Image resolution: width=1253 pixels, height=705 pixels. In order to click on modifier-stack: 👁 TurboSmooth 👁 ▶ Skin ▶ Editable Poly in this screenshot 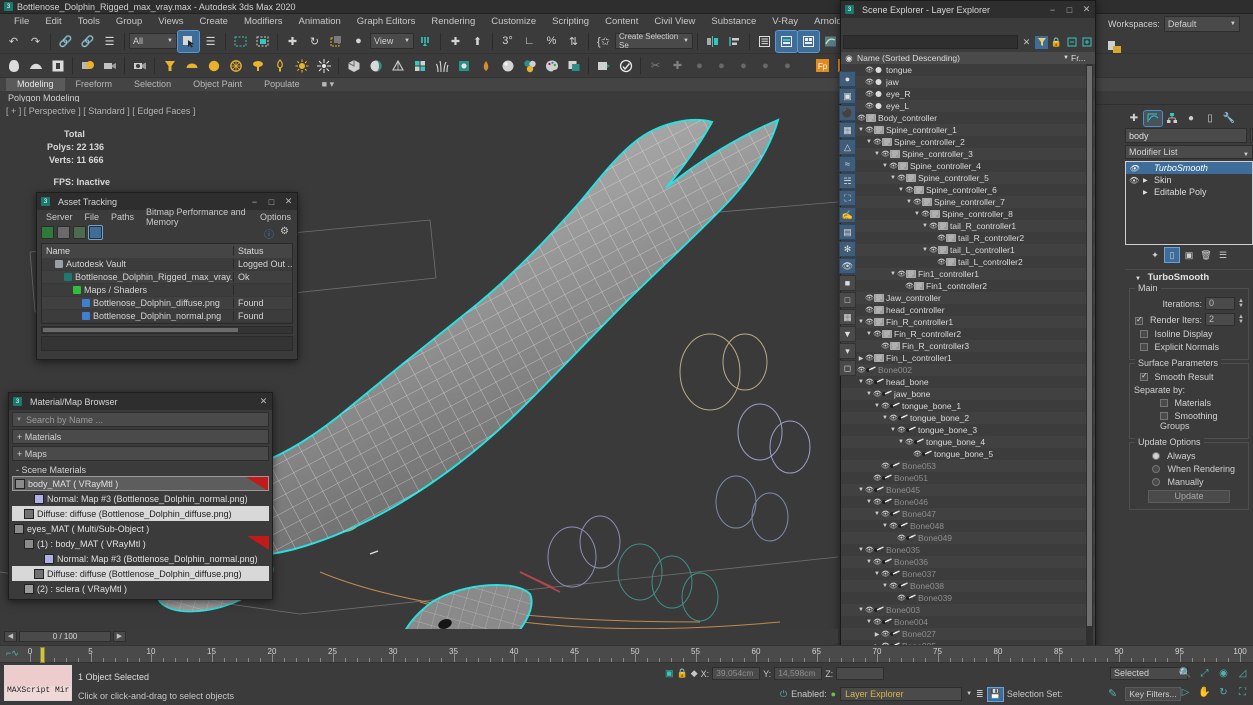, I will do `click(1189, 203)`.